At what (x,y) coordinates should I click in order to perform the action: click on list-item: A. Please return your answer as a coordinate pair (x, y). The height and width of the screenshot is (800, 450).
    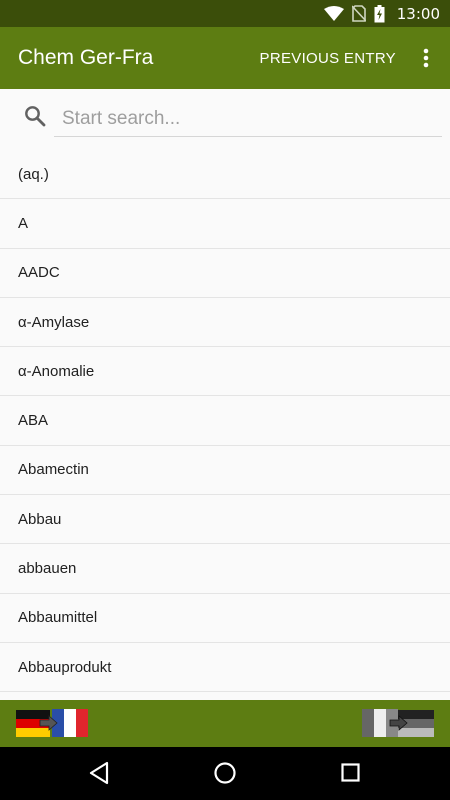
    Looking at the image, I should click on (225, 224).